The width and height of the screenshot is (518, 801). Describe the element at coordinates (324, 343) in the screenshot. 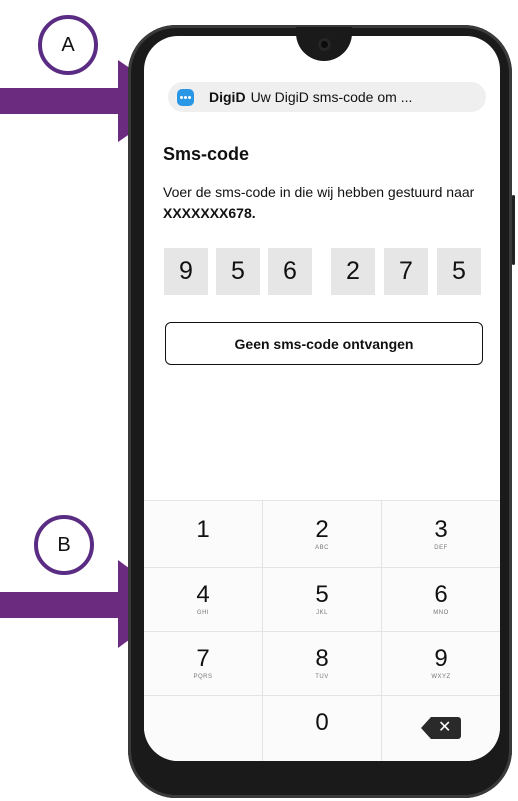

I see `resend-code-button: Geen sms-code ontvangen` at that location.